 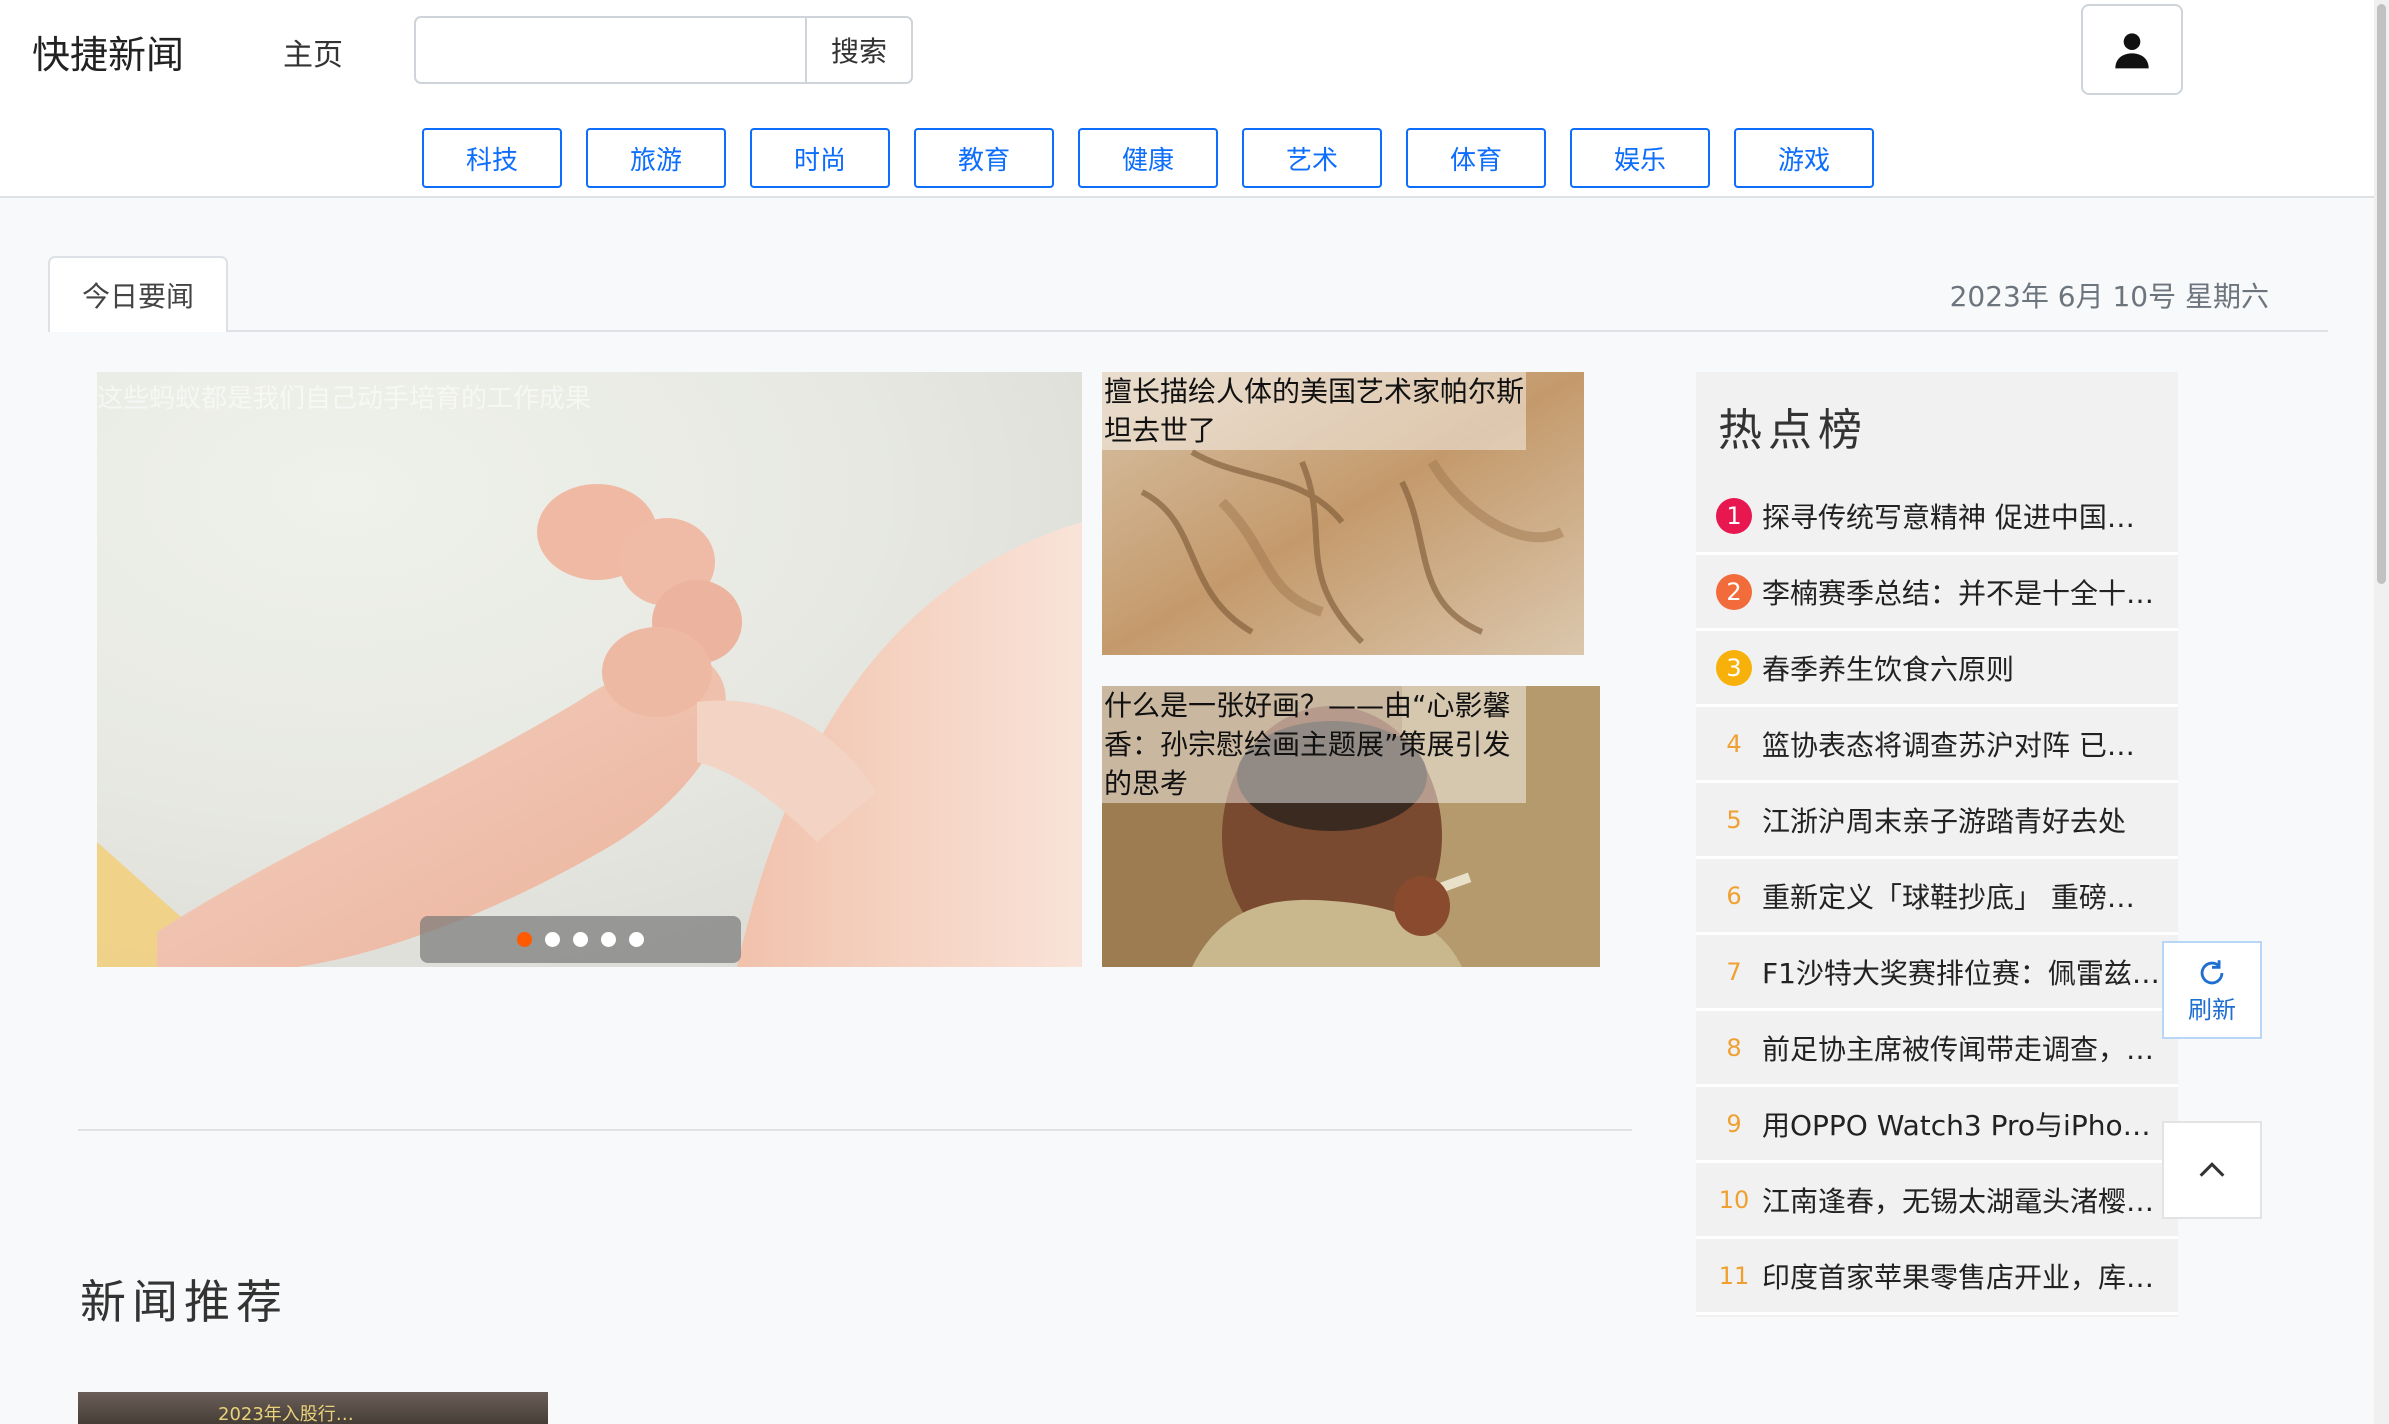 What do you see at coordinates (1734, 1275) in the screenshot?
I see `rank-number: 11` at bounding box center [1734, 1275].